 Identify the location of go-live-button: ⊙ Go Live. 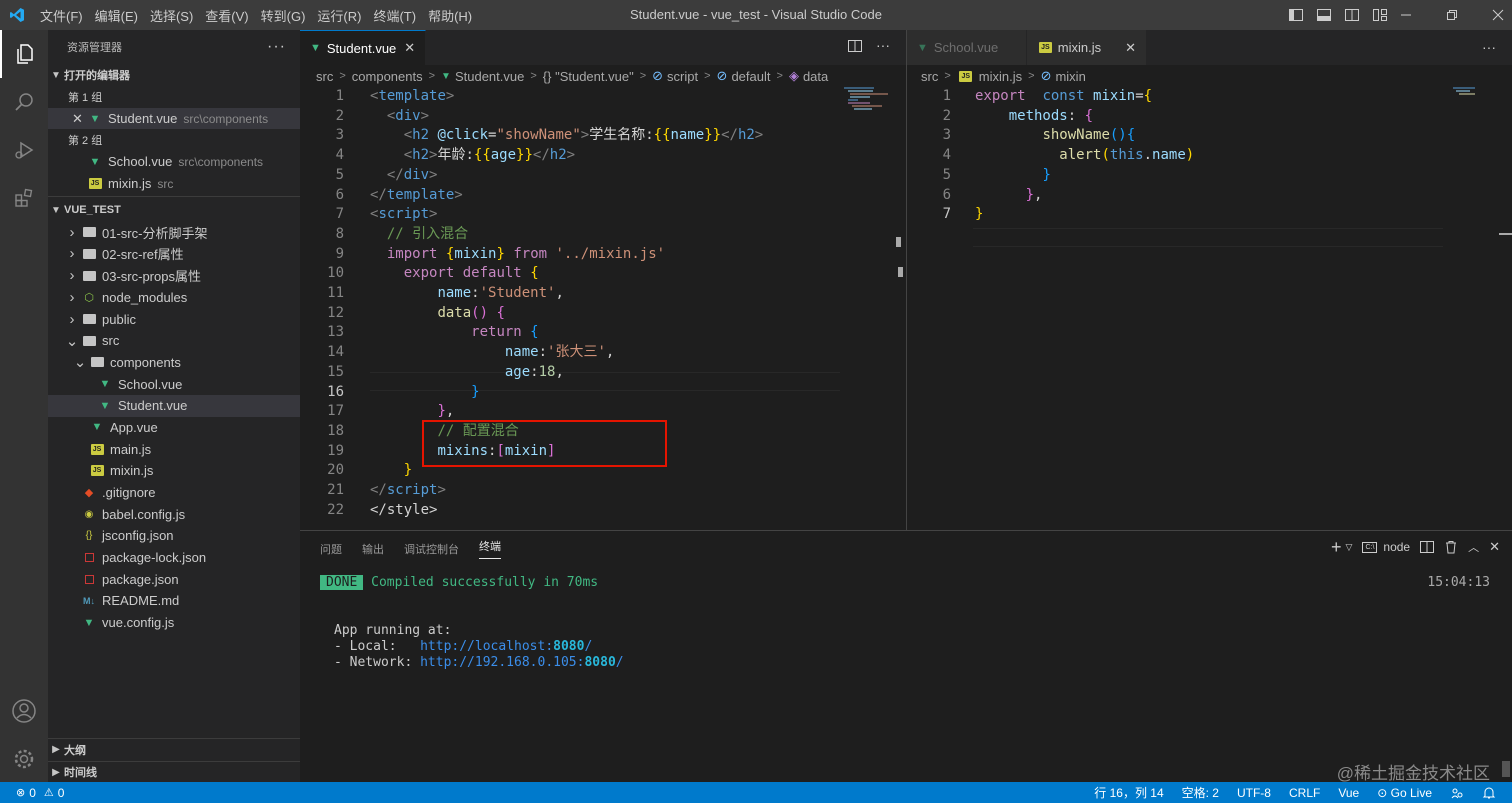
(1404, 793).